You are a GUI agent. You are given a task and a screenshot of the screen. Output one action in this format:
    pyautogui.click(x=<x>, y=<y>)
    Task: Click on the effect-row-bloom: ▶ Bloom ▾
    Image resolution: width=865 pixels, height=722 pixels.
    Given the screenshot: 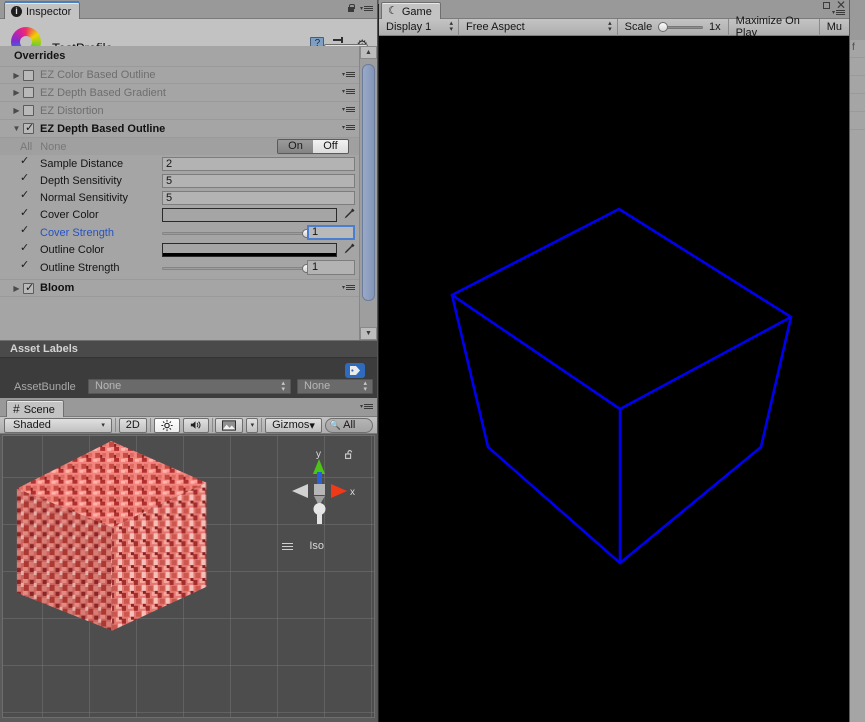 What is the action you would take?
    pyautogui.click(x=179, y=288)
    